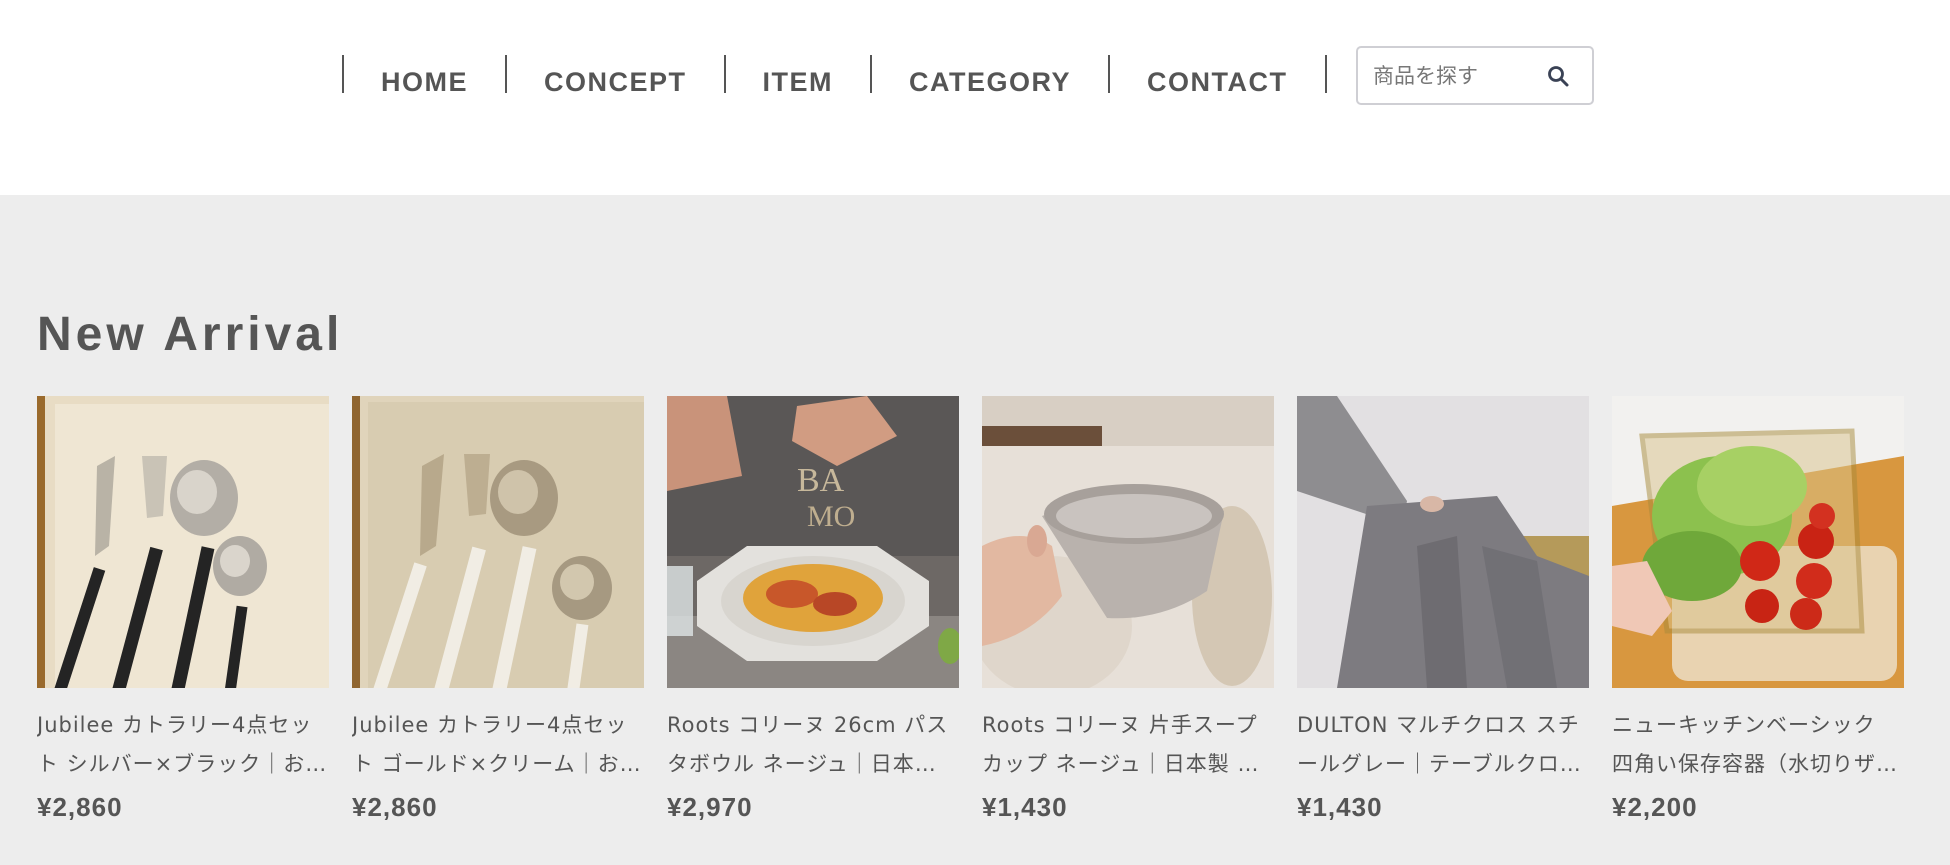 This screenshot has height=865, width=1950. Describe the element at coordinates (1325, 74) in the screenshot. I see `nav-divider` at that location.